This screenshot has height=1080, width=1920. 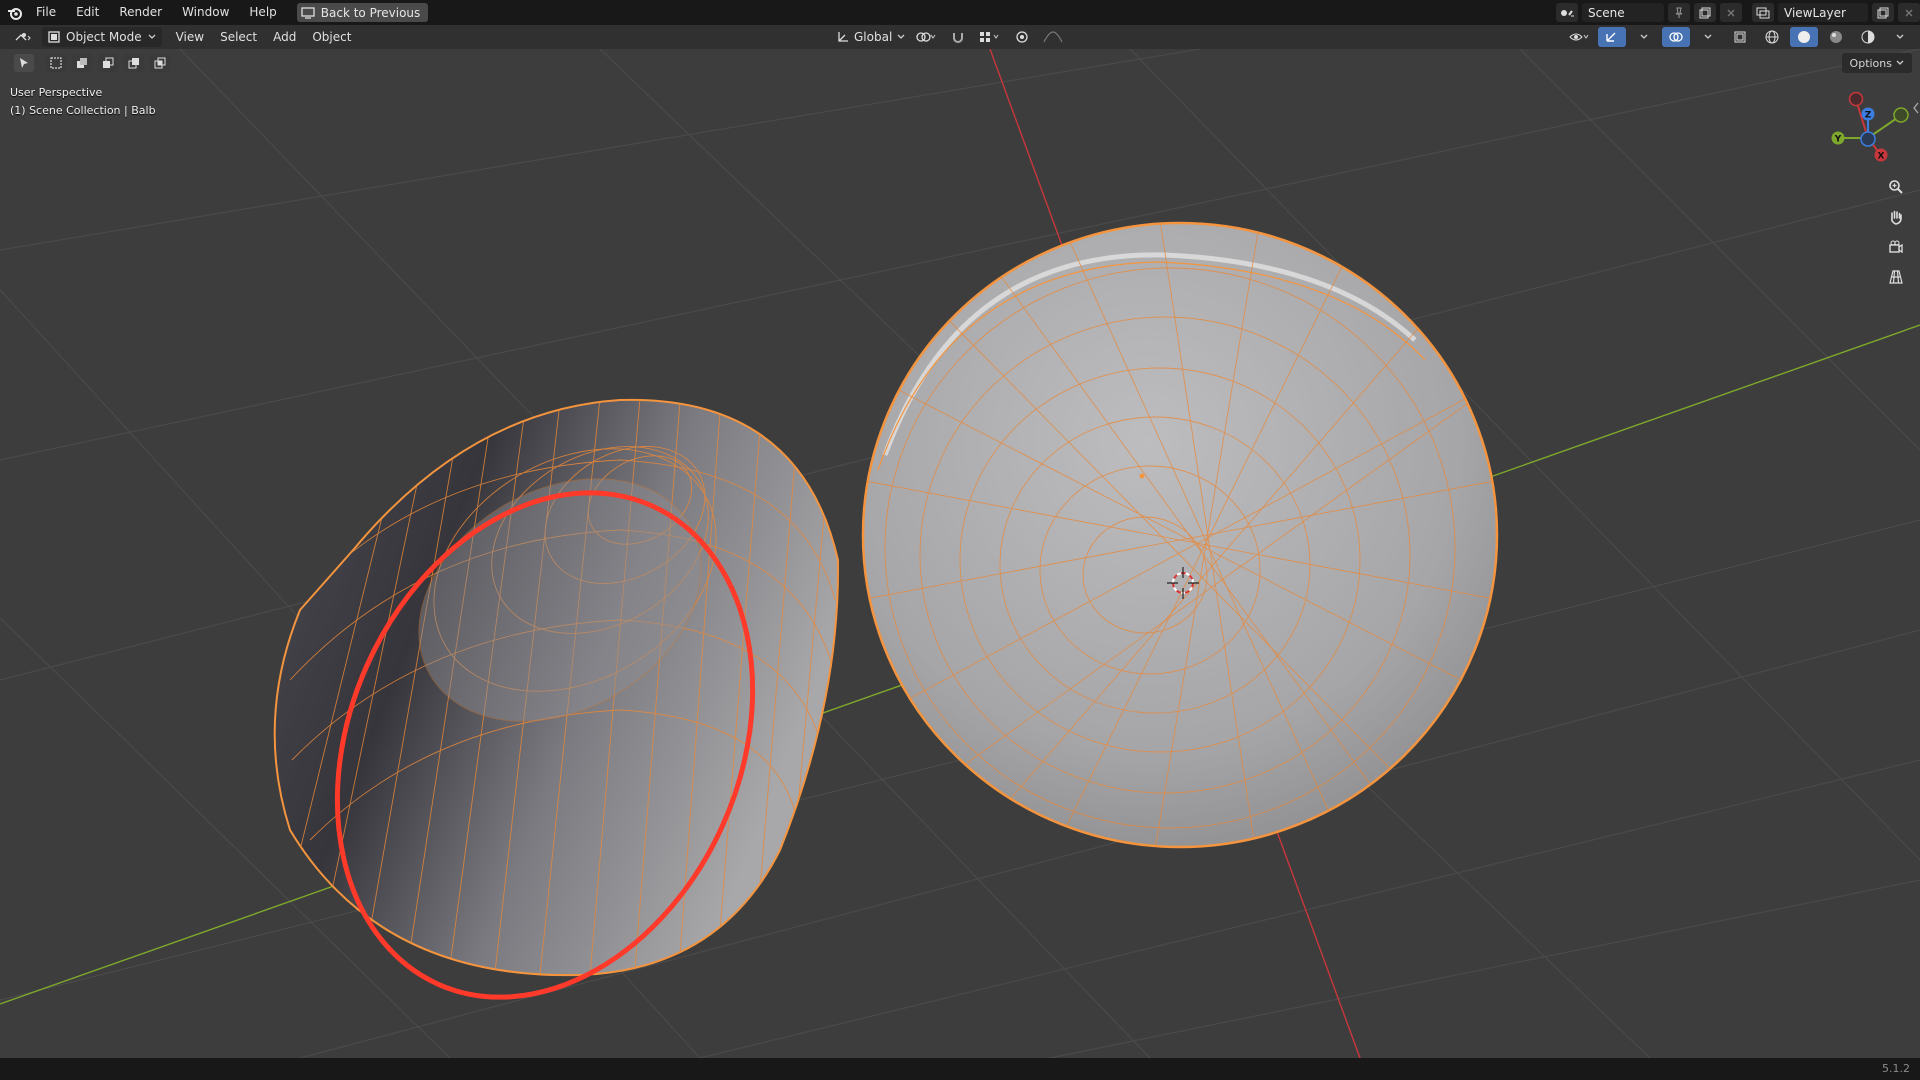 I want to click on scene-icon, so click(x=1567, y=12).